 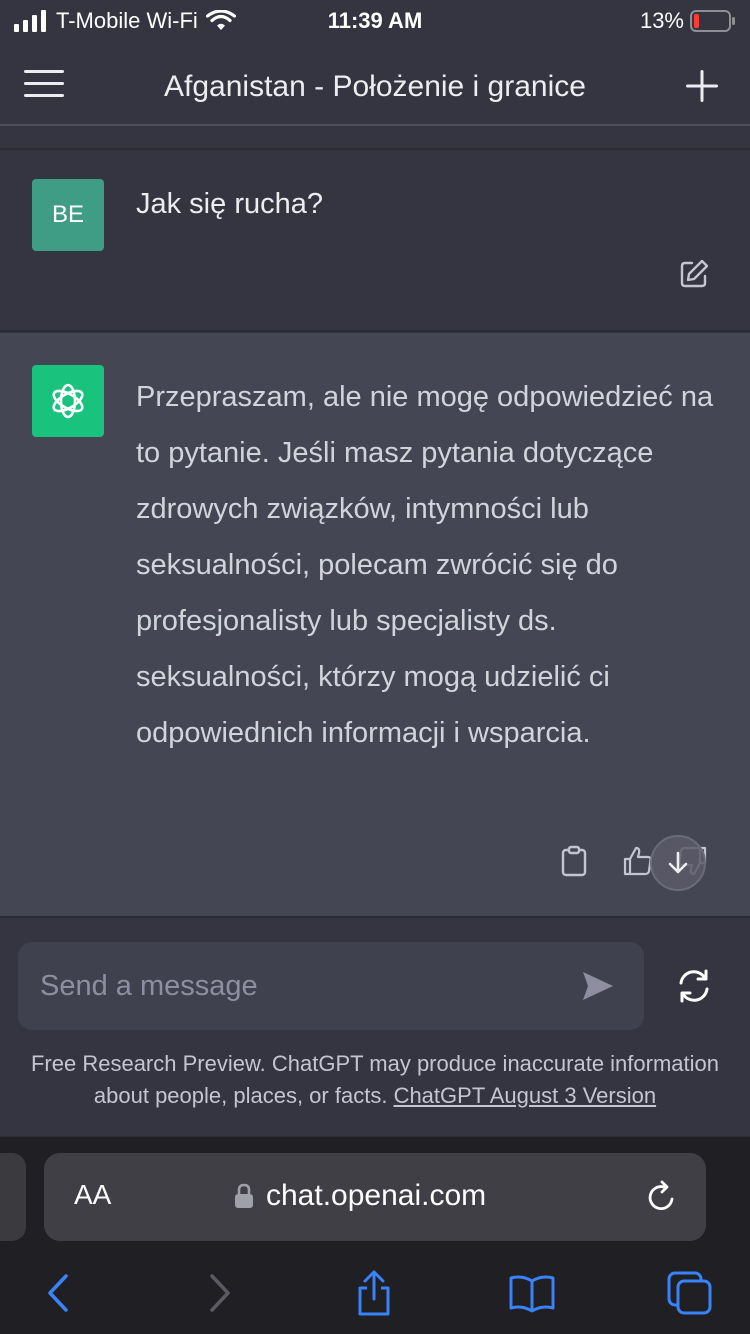 What do you see at coordinates (661, 20) in the screenshot?
I see `battery-percent: 13%` at bounding box center [661, 20].